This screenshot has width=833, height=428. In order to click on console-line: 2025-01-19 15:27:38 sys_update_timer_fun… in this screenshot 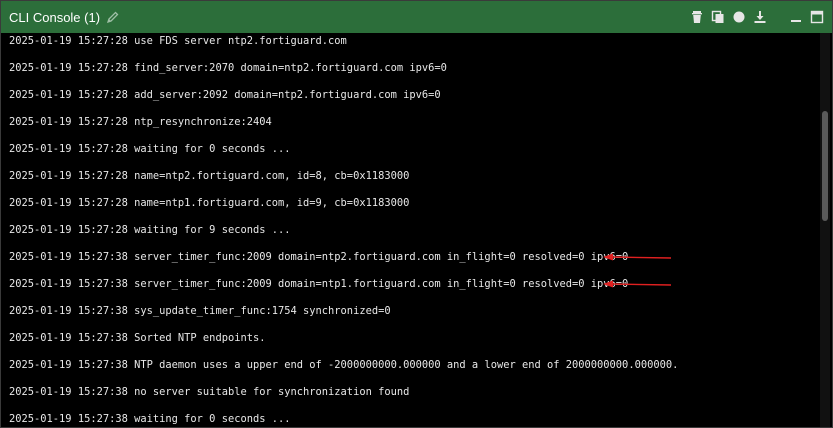, I will do `click(200, 311)`.